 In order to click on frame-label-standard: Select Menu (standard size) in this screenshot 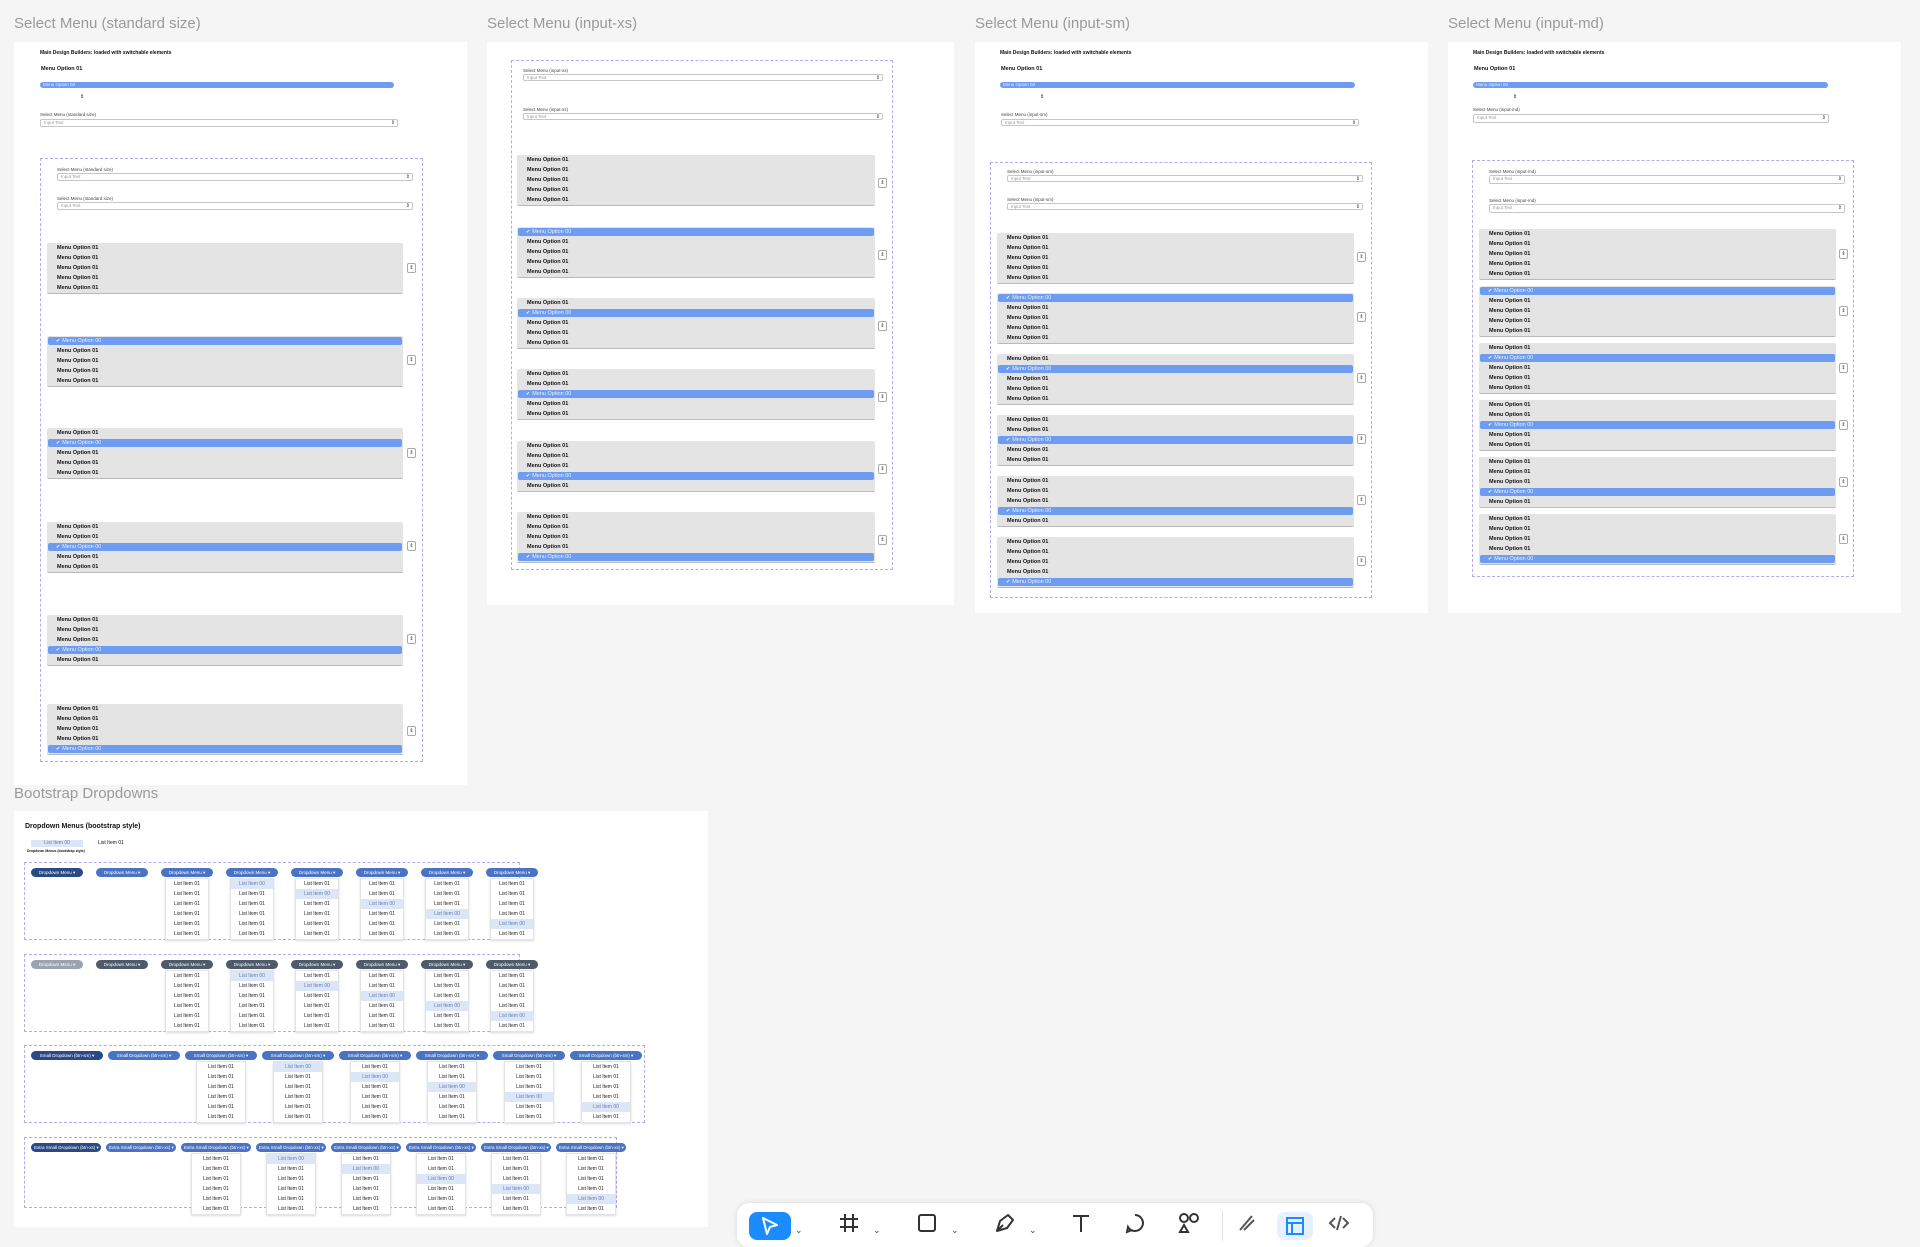, I will do `click(107, 23)`.